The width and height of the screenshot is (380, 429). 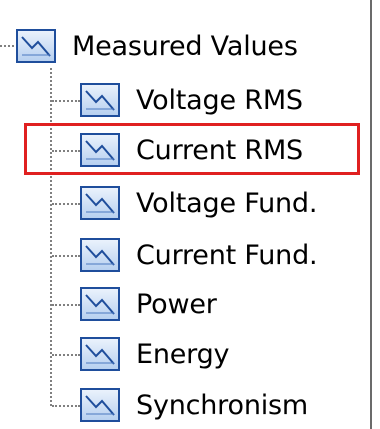 I want to click on tree-node-label: Voltage RMS, so click(x=219, y=100).